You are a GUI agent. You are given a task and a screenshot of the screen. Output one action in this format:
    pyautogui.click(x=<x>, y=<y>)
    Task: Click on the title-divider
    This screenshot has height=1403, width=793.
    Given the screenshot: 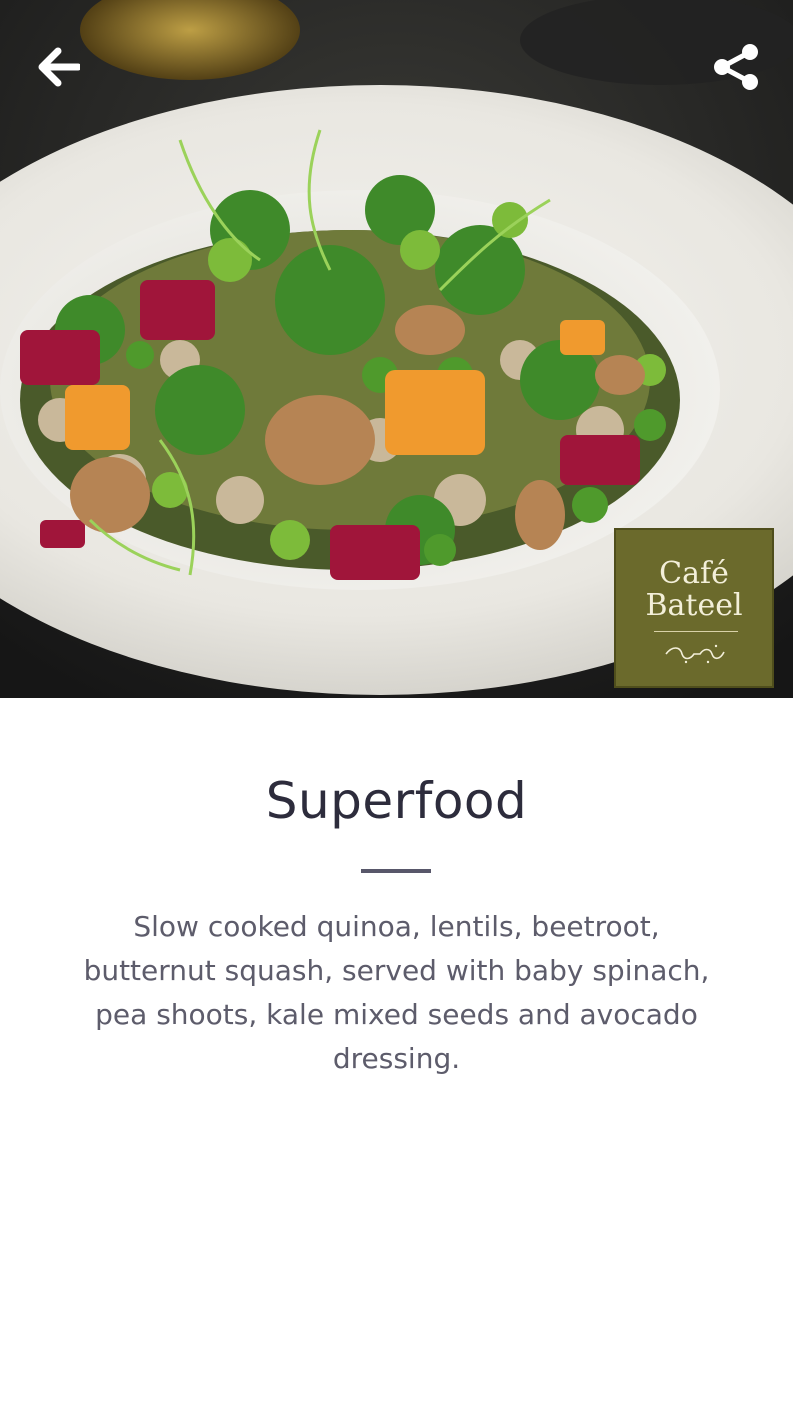 What is the action you would take?
    pyautogui.click(x=396, y=871)
    